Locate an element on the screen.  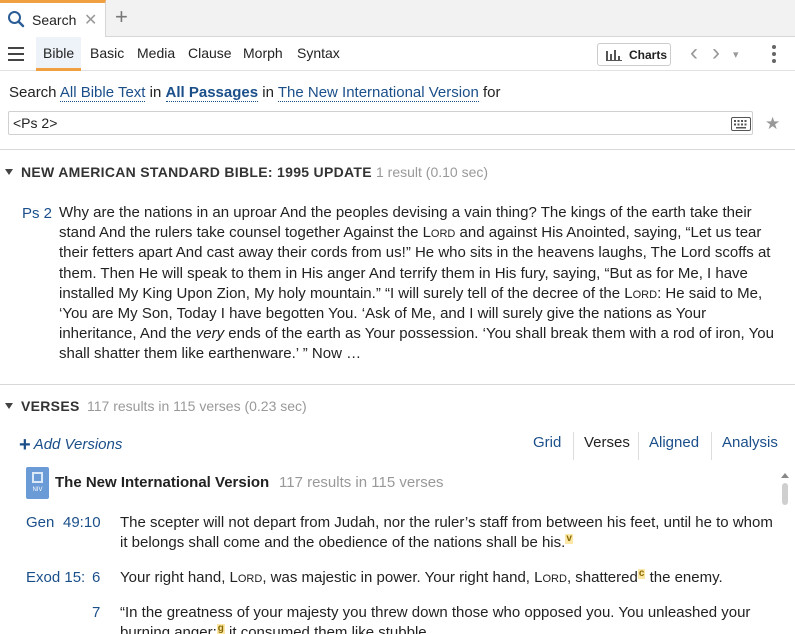
search-query-box is located at coordinates (380, 123).